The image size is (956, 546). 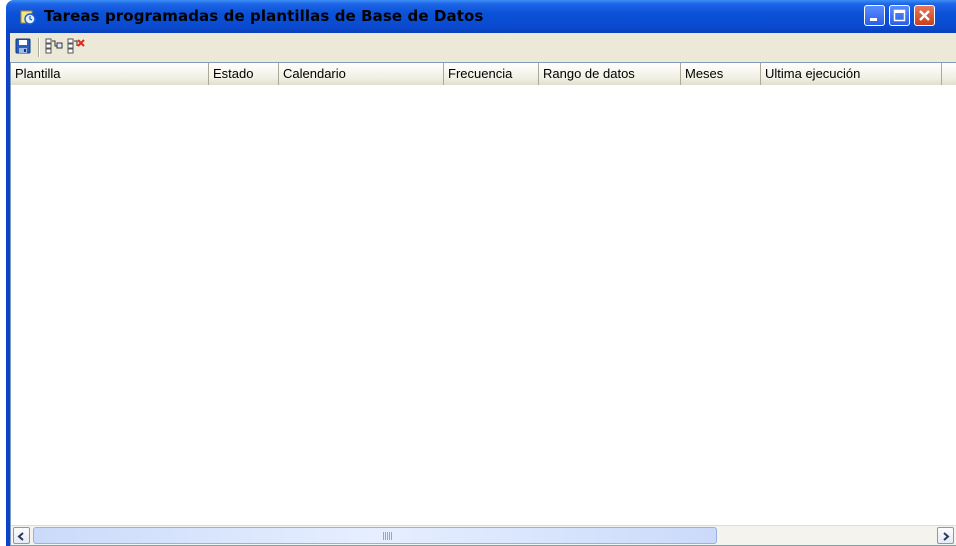 What do you see at coordinates (361, 74) in the screenshot?
I see `column-header: Calendario` at bounding box center [361, 74].